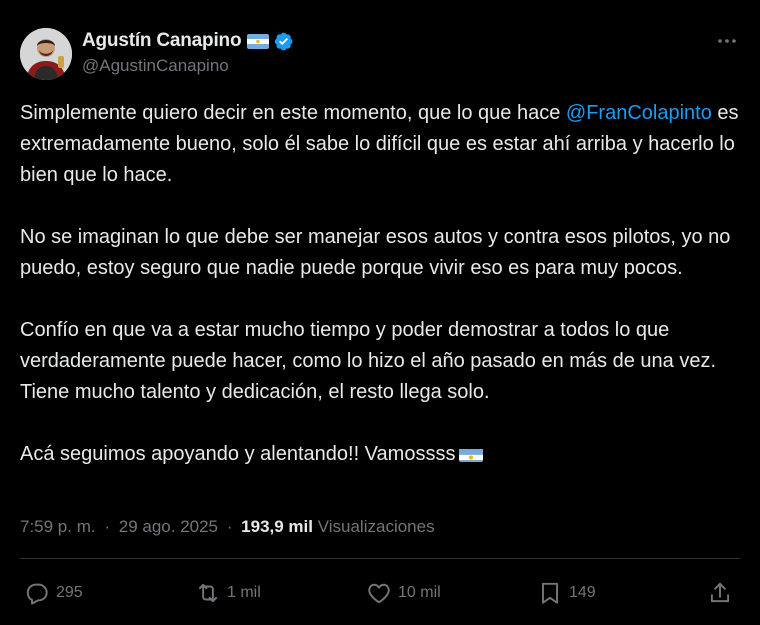 This screenshot has width=760, height=625. What do you see at coordinates (277, 526) in the screenshot?
I see `views-count: 193,9 mil` at bounding box center [277, 526].